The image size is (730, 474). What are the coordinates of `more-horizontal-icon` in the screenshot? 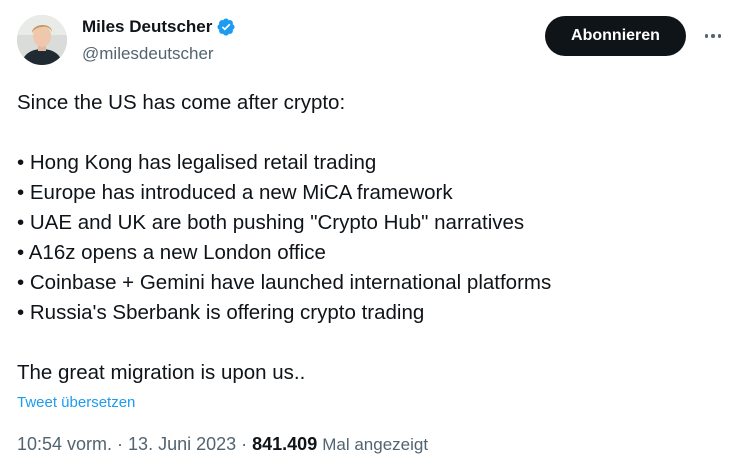 It's located at (706, 36).